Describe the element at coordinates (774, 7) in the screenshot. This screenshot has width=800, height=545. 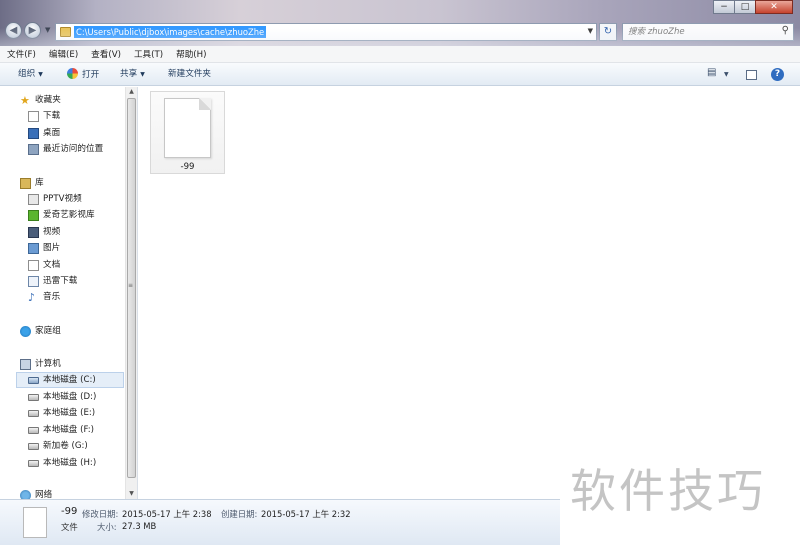
I see `close-button: ✕` at that location.